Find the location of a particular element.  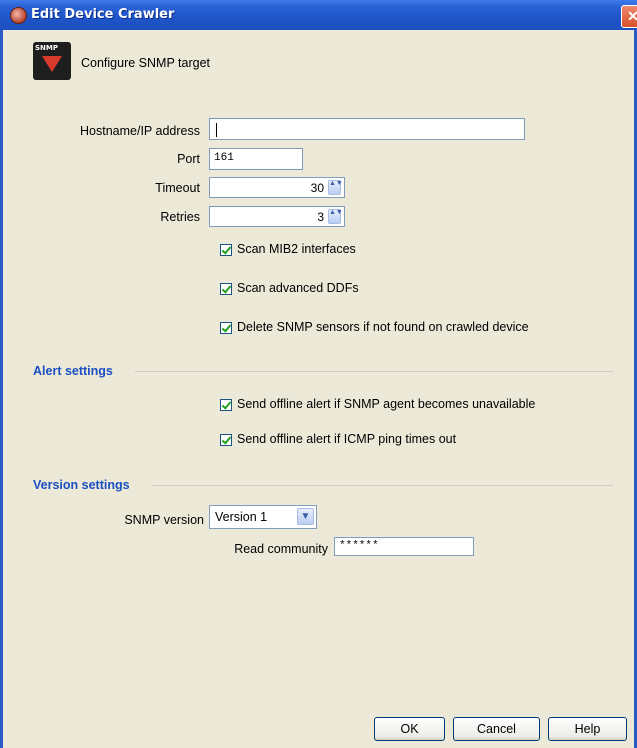

snmp-version-select: Version 1 ▼ is located at coordinates (263, 517).